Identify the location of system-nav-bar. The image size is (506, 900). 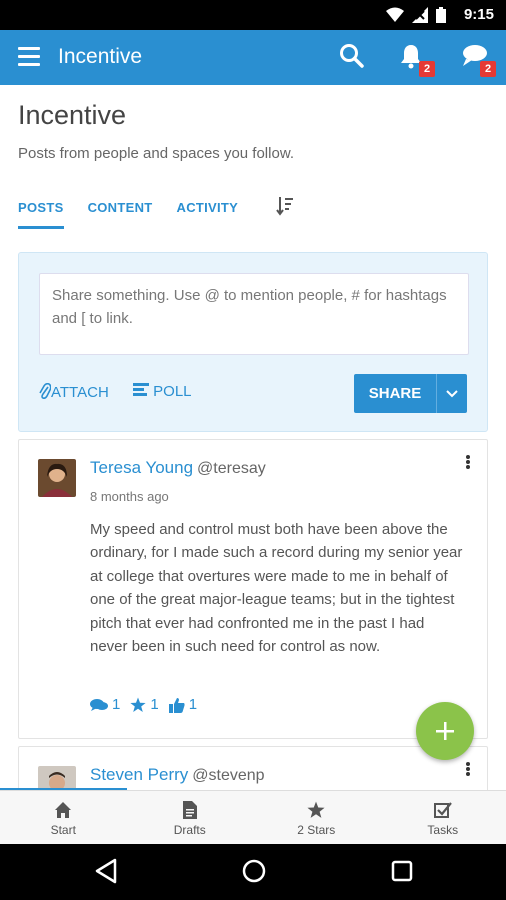
(253, 872).